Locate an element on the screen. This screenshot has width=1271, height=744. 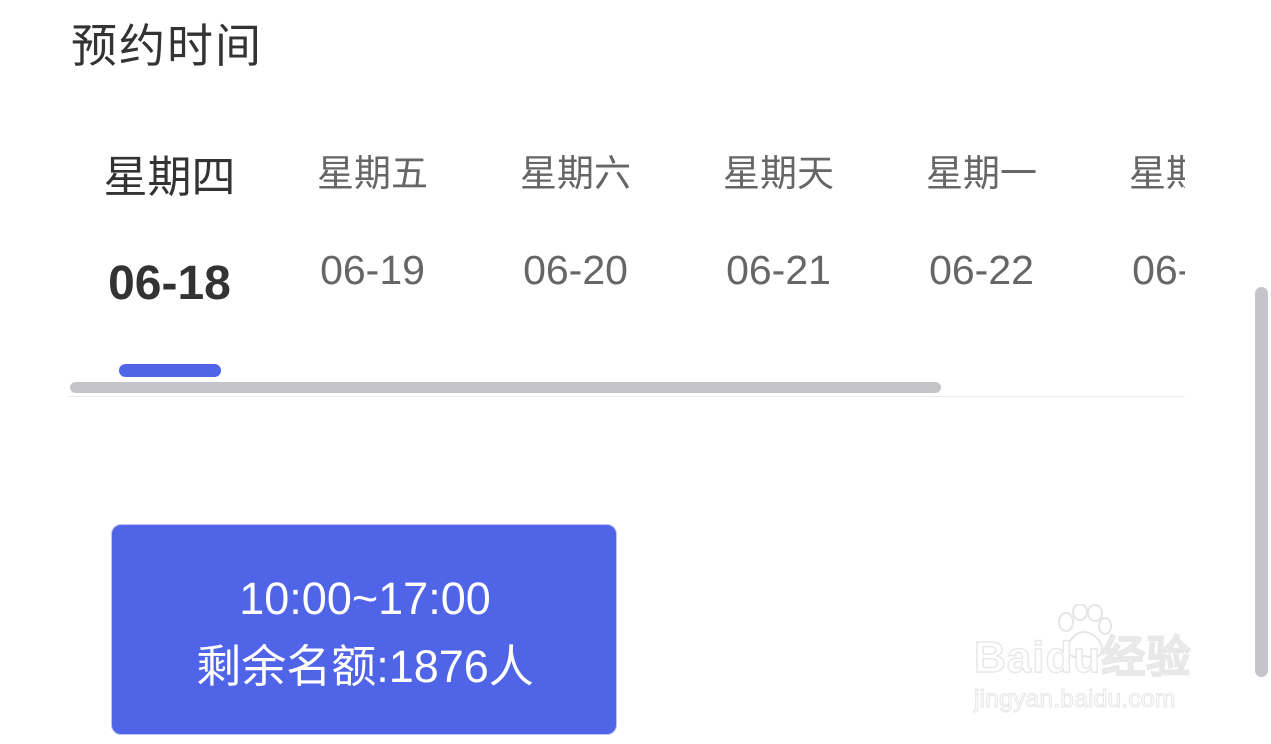
date-tab-weekday: 星期六 is located at coordinates (575, 173).